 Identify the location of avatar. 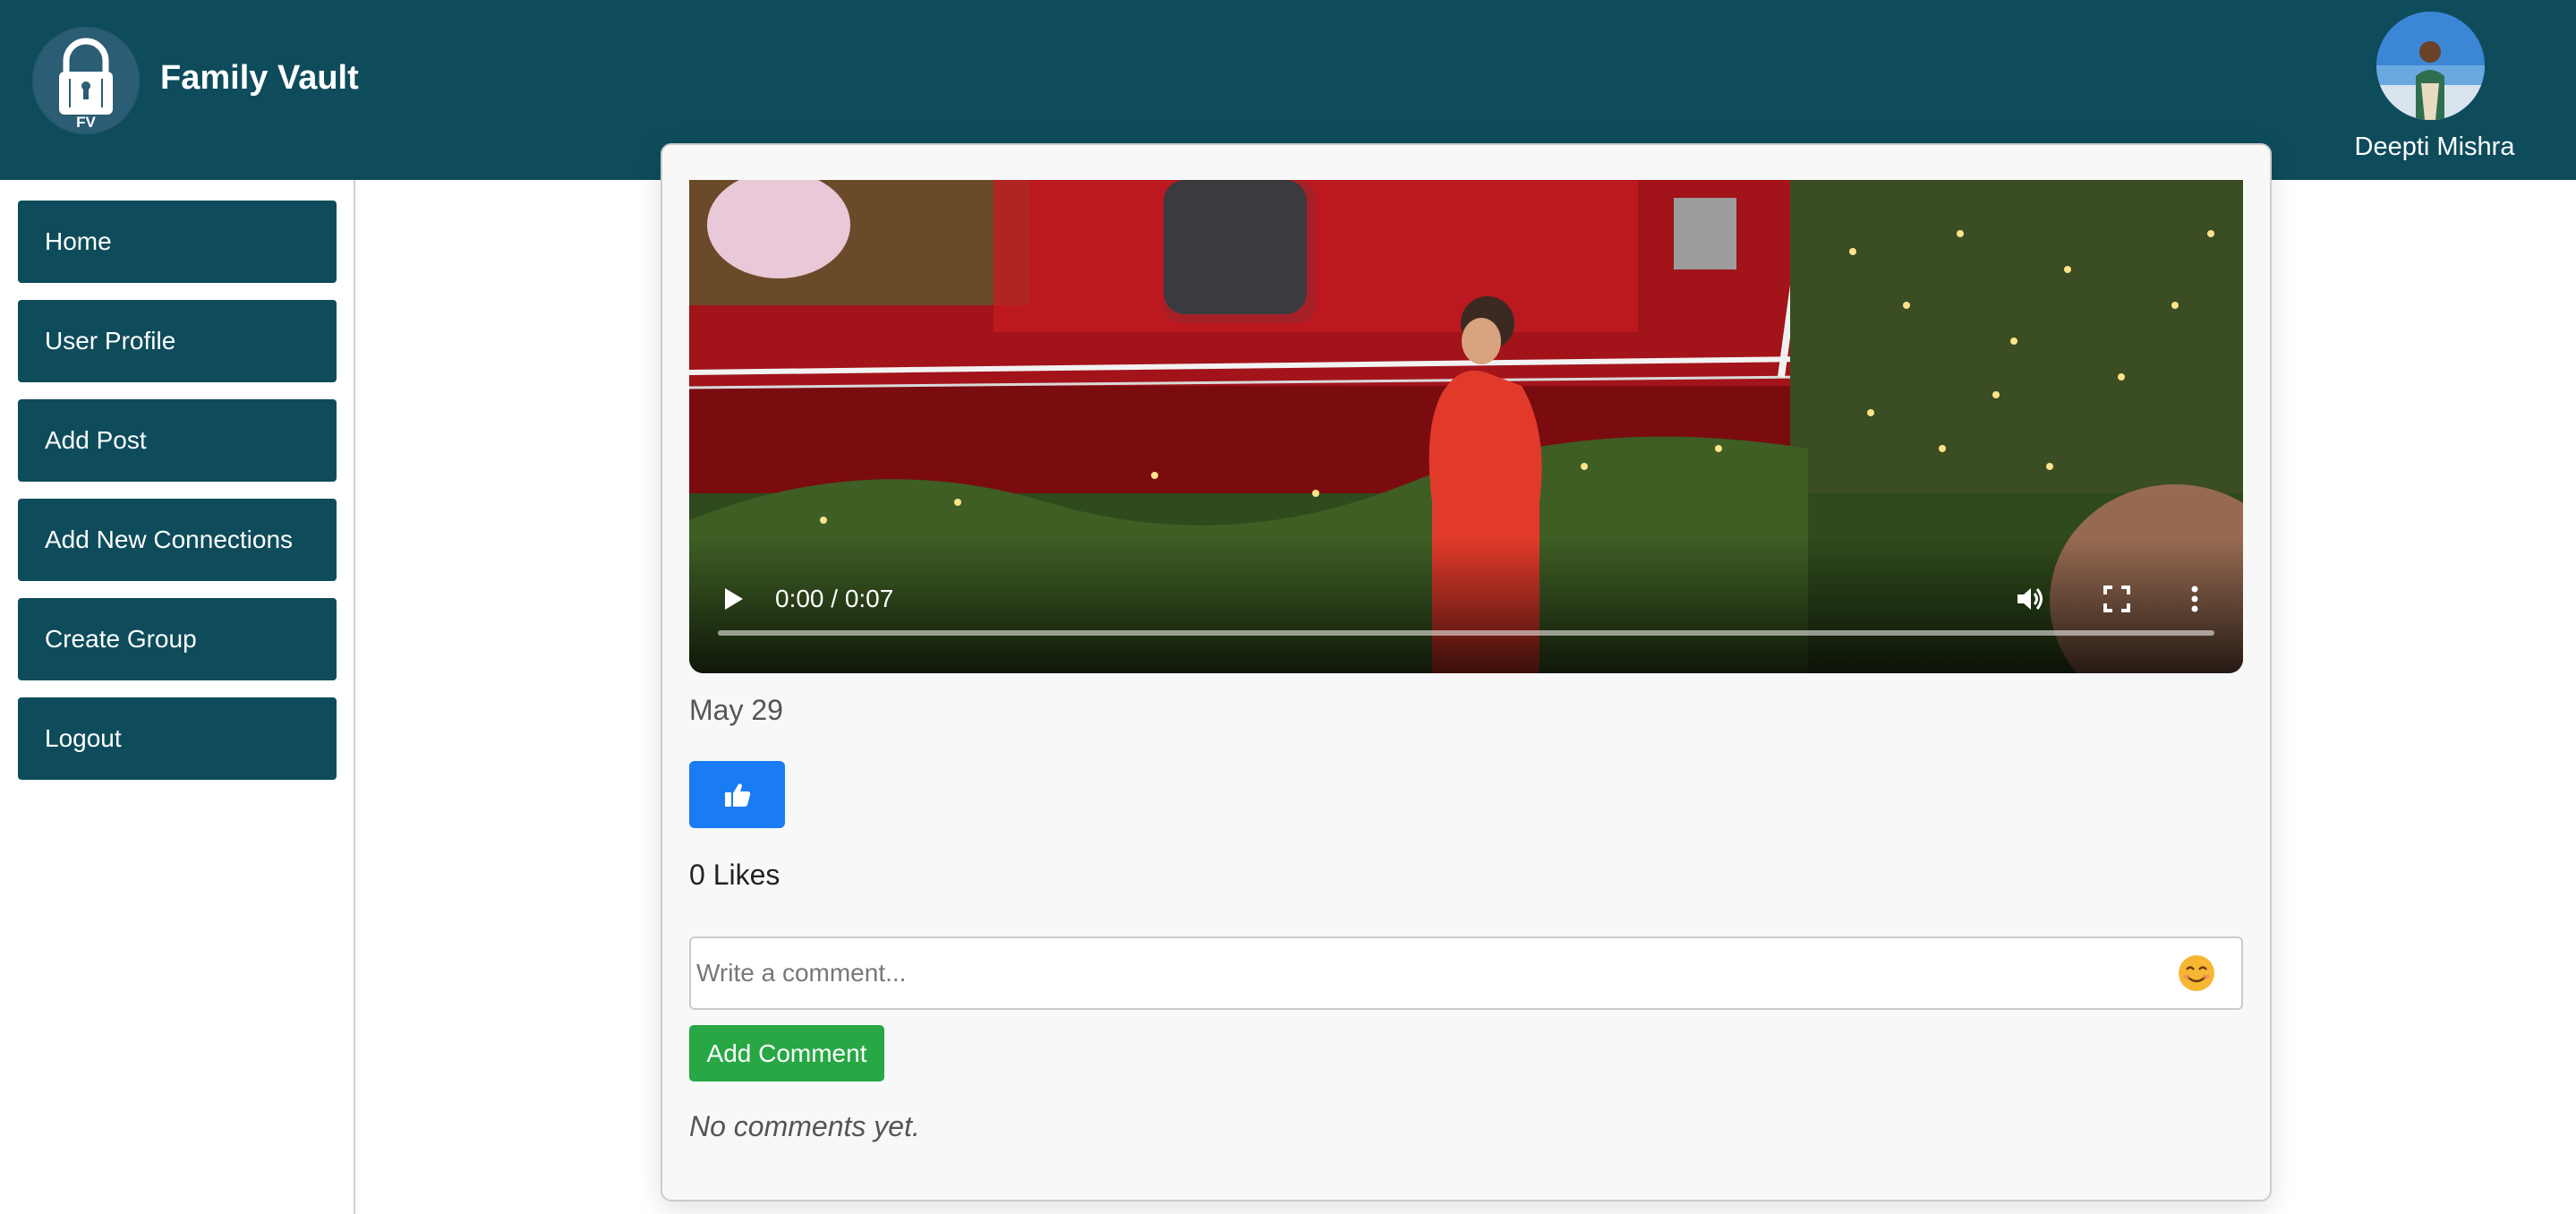
(2430, 66).